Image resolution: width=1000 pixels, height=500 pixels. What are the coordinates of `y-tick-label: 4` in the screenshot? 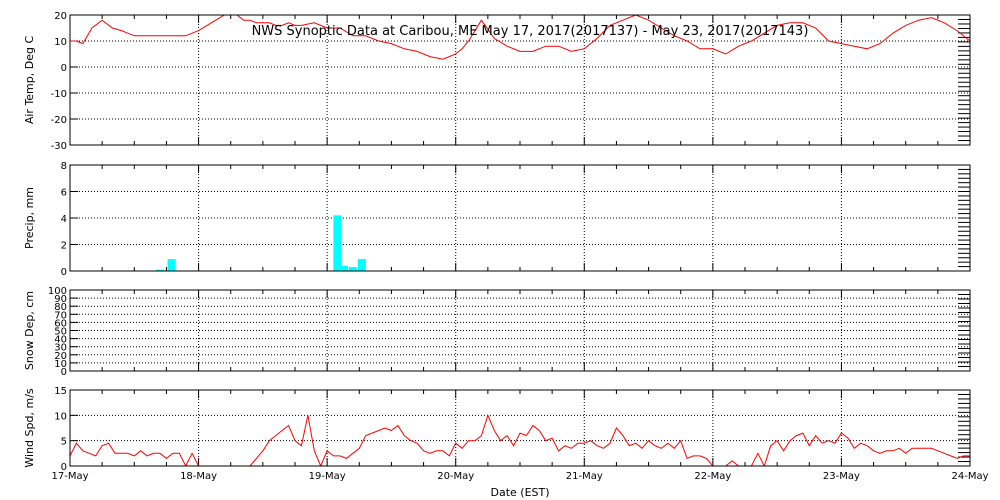 It's located at (64, 219).